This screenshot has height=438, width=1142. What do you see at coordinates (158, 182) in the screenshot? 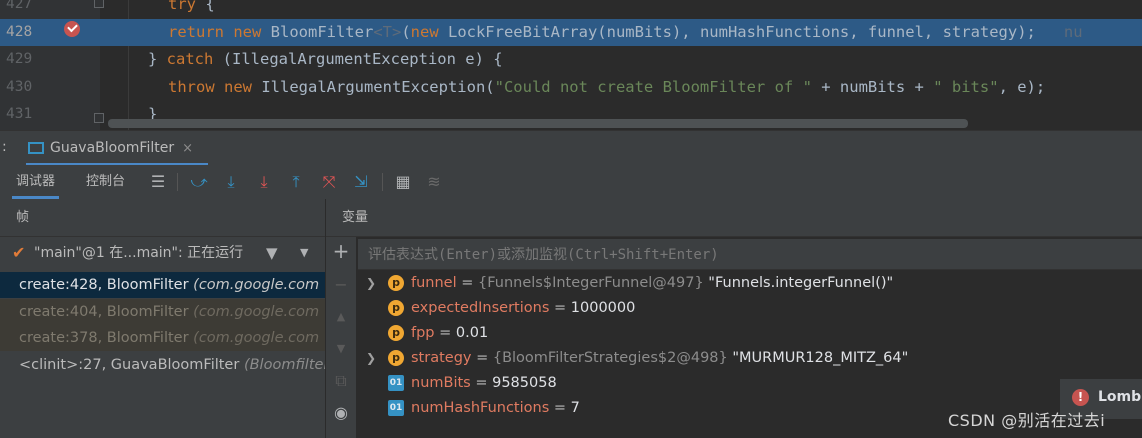
I see `layout-menu-icon: ☰` at bounding box center [158, 182].